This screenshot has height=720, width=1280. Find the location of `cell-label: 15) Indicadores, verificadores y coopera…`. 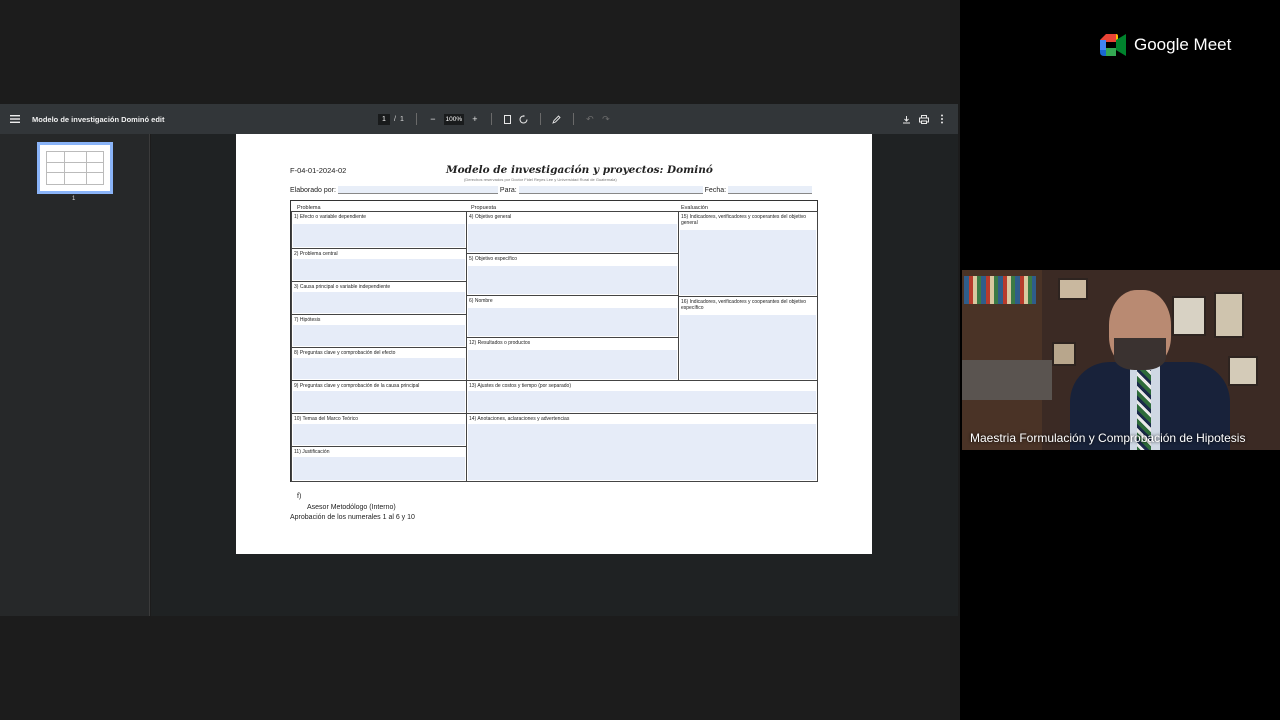

cell-label: 15) Indicadores, verificadores y coopera… is located at coordinates (744, 220).